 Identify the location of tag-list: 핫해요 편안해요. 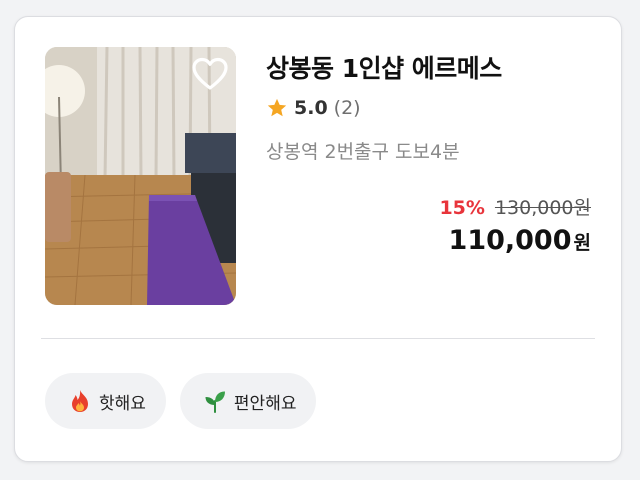
(181, 401).